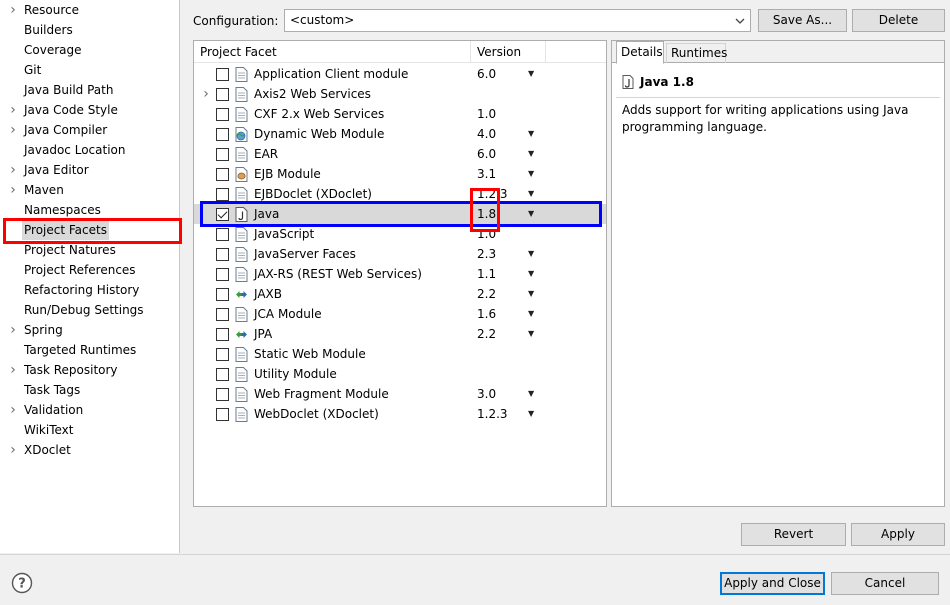  Describe the element at coordinates (89, 450) in the screenshot. I see `nav-item-xdoclet: › XDoclet` at that location.